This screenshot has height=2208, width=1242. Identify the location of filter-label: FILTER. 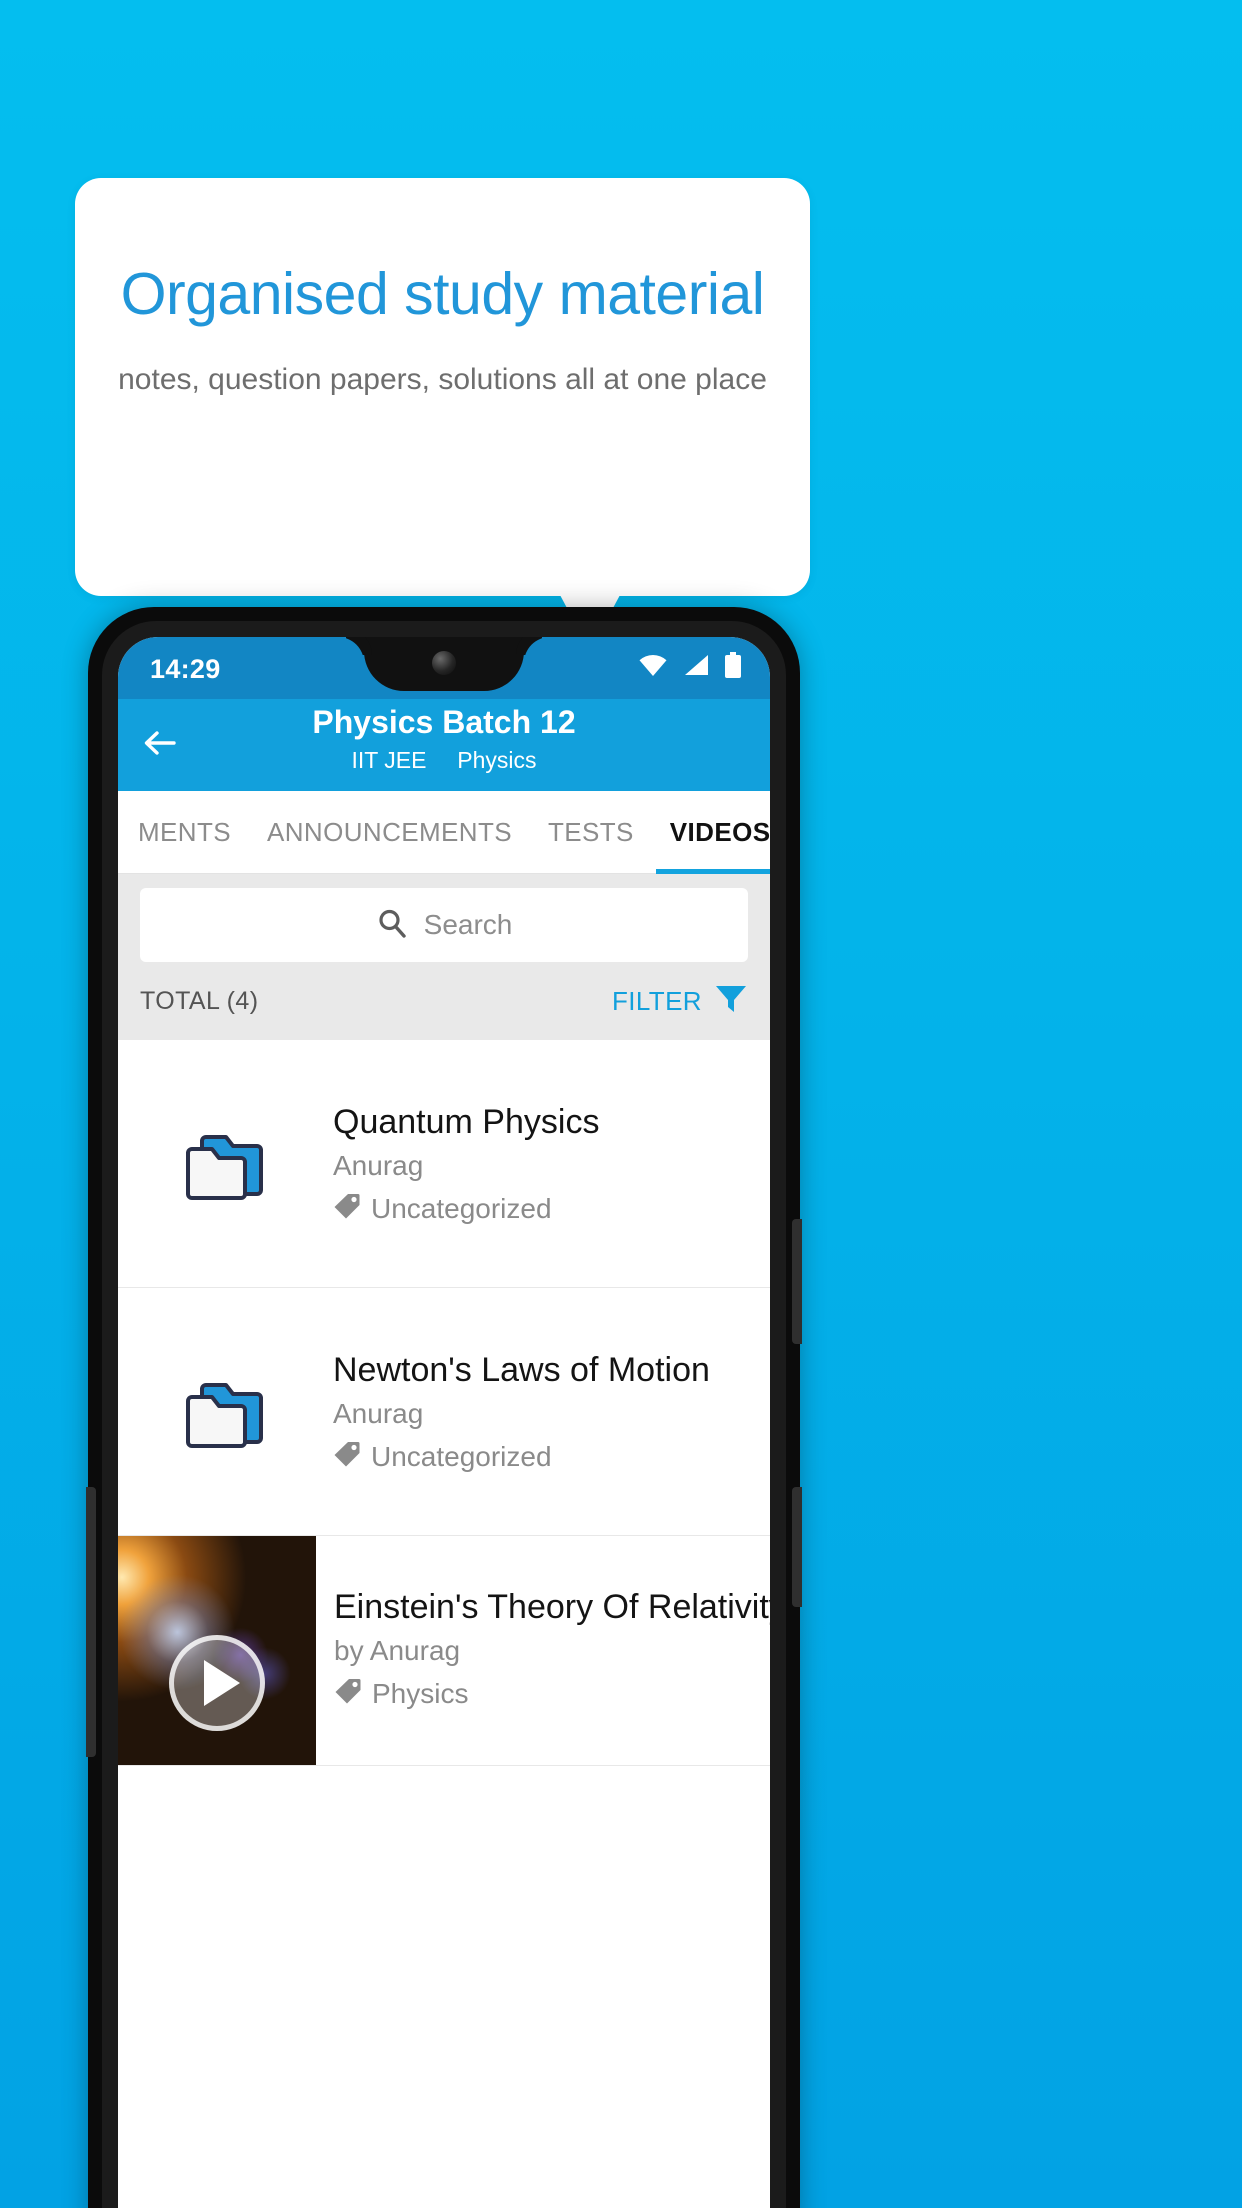
(656, 1000).